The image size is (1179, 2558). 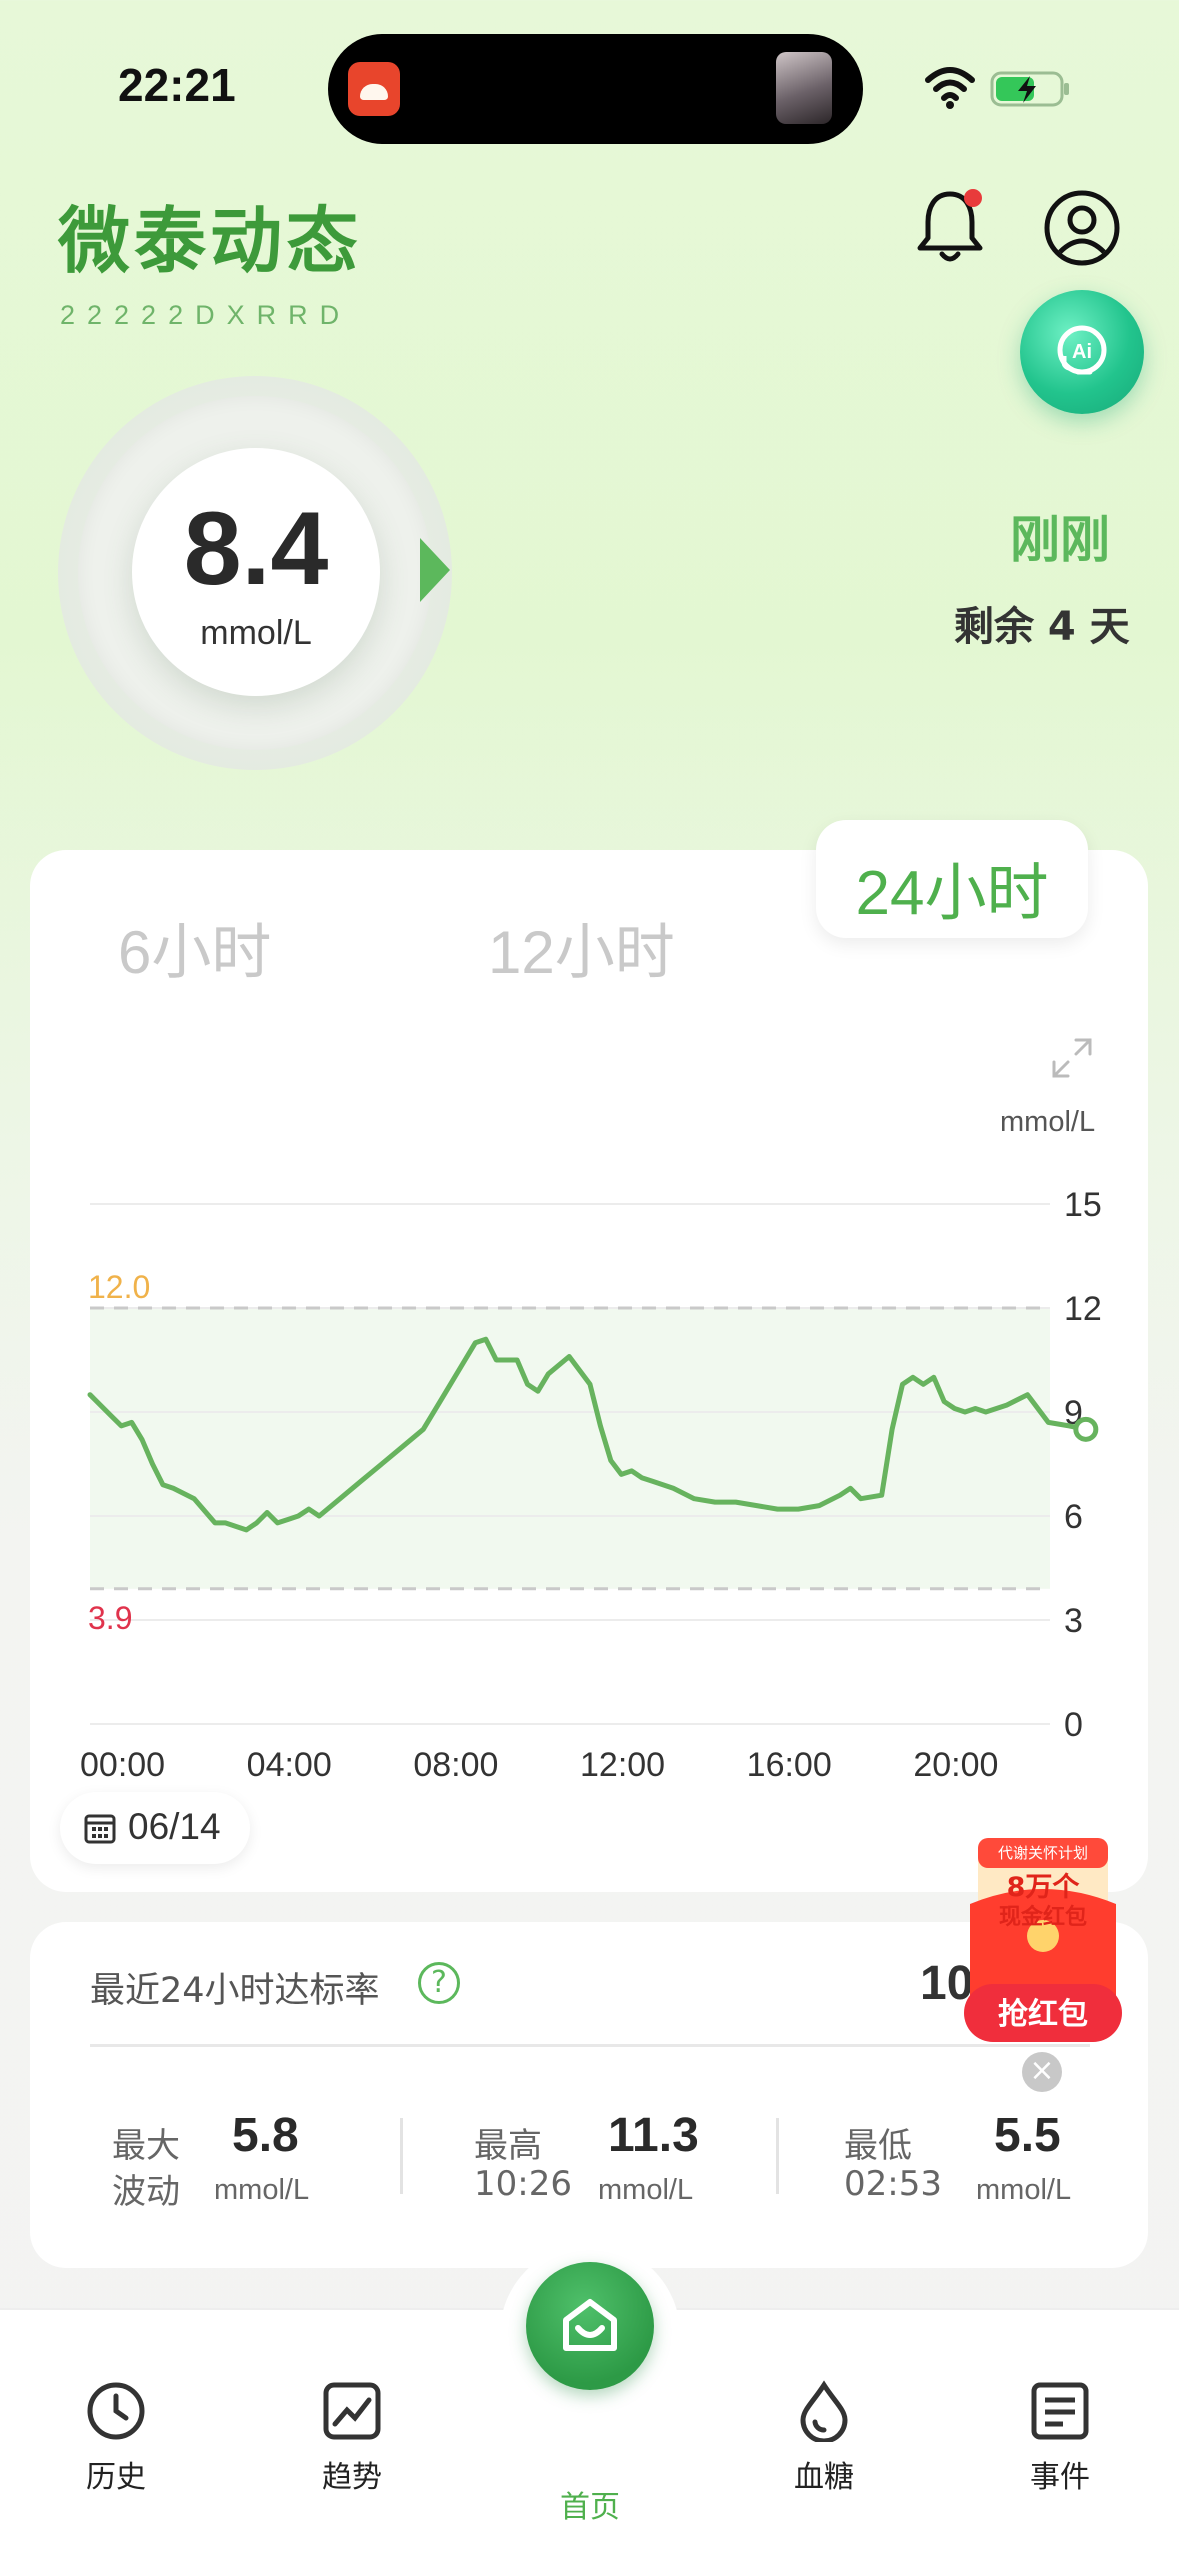 What do you see at coordinates (439, 1983) in the screenshot?
I see `help-icon: ?` at bounding box center [439, 1983].